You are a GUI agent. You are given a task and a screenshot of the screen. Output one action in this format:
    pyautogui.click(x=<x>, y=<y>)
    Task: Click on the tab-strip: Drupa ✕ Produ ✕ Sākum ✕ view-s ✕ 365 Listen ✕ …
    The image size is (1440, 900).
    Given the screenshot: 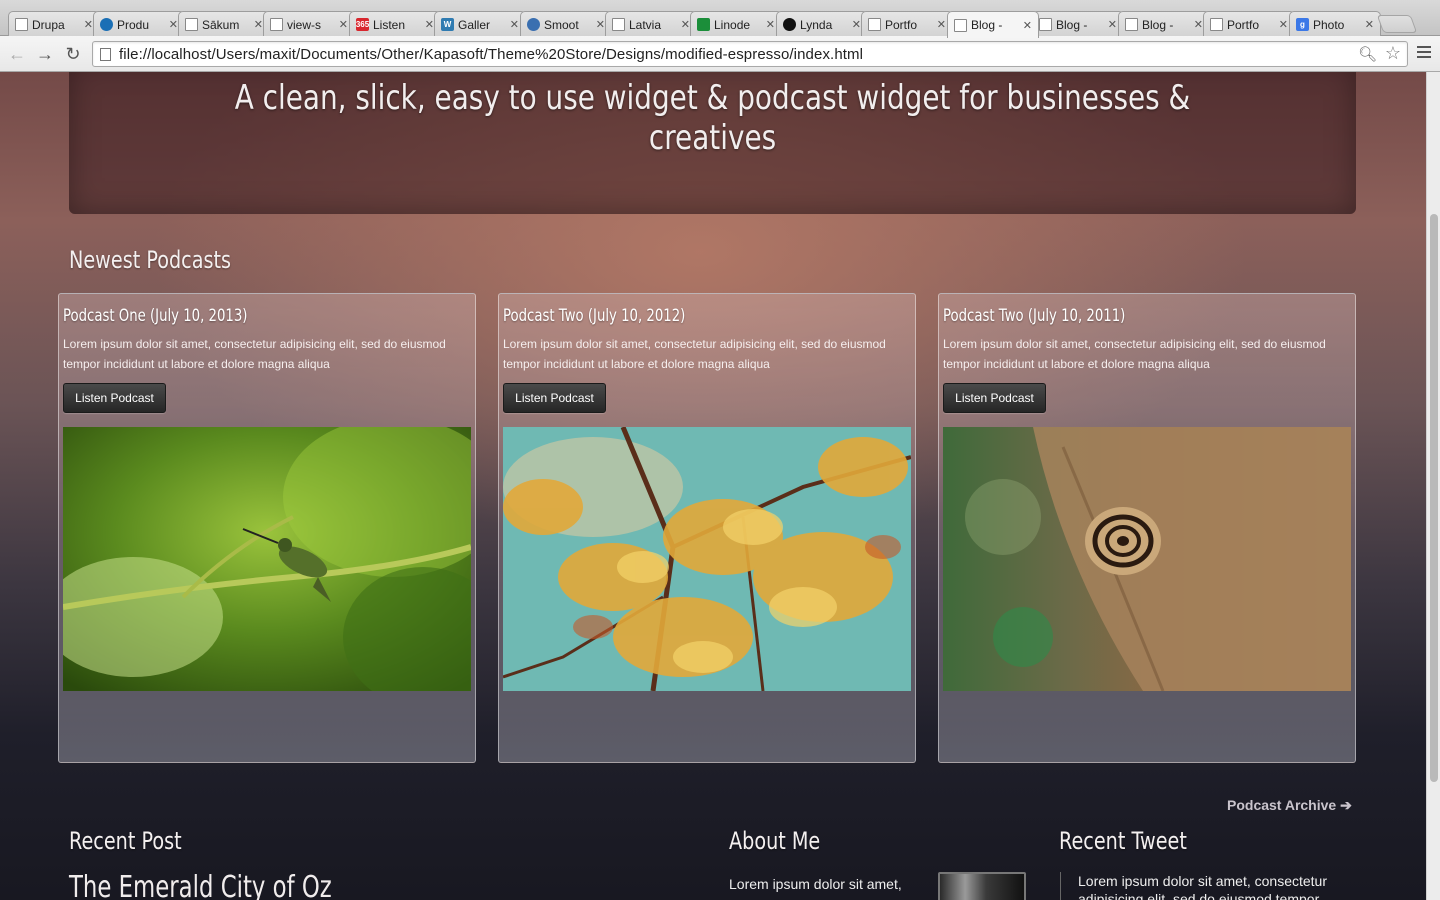 What is the action you would take?
    pyautogui.click(x=720, y=19)
    